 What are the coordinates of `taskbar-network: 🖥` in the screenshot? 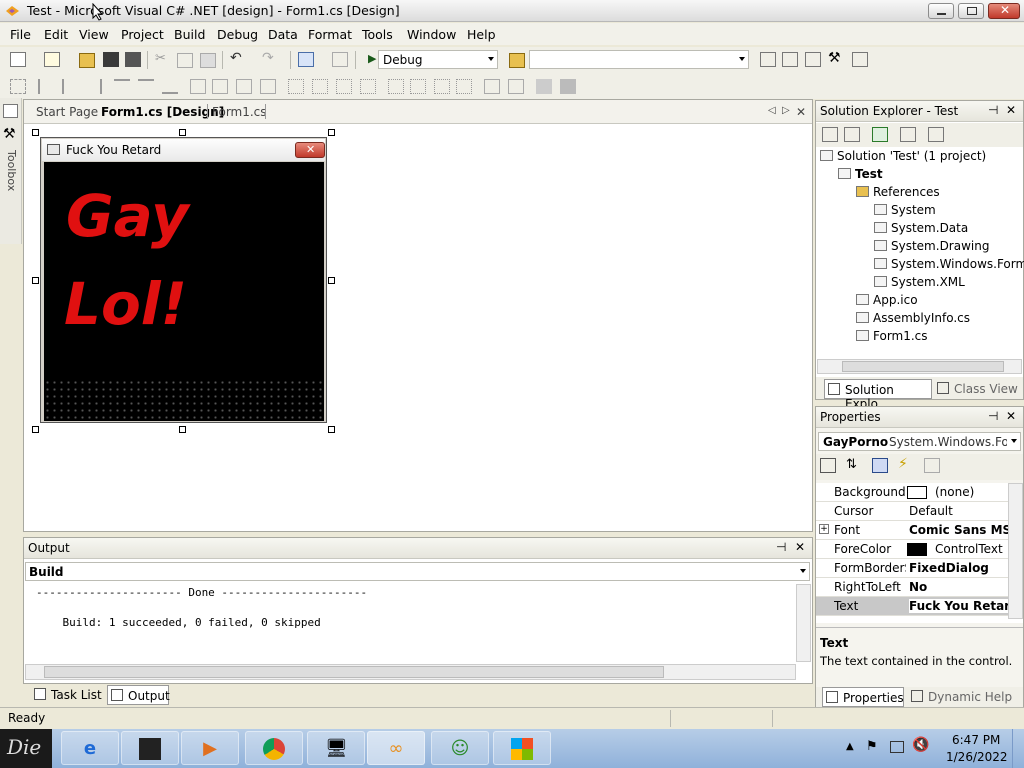 It's located at (336, 748).